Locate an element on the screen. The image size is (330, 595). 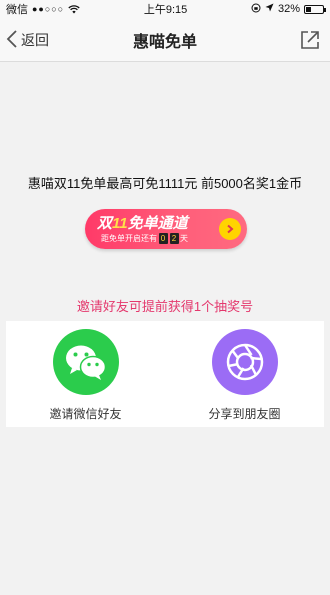
promo-title: 双11免单通道 is located at coordinates (142, 222).